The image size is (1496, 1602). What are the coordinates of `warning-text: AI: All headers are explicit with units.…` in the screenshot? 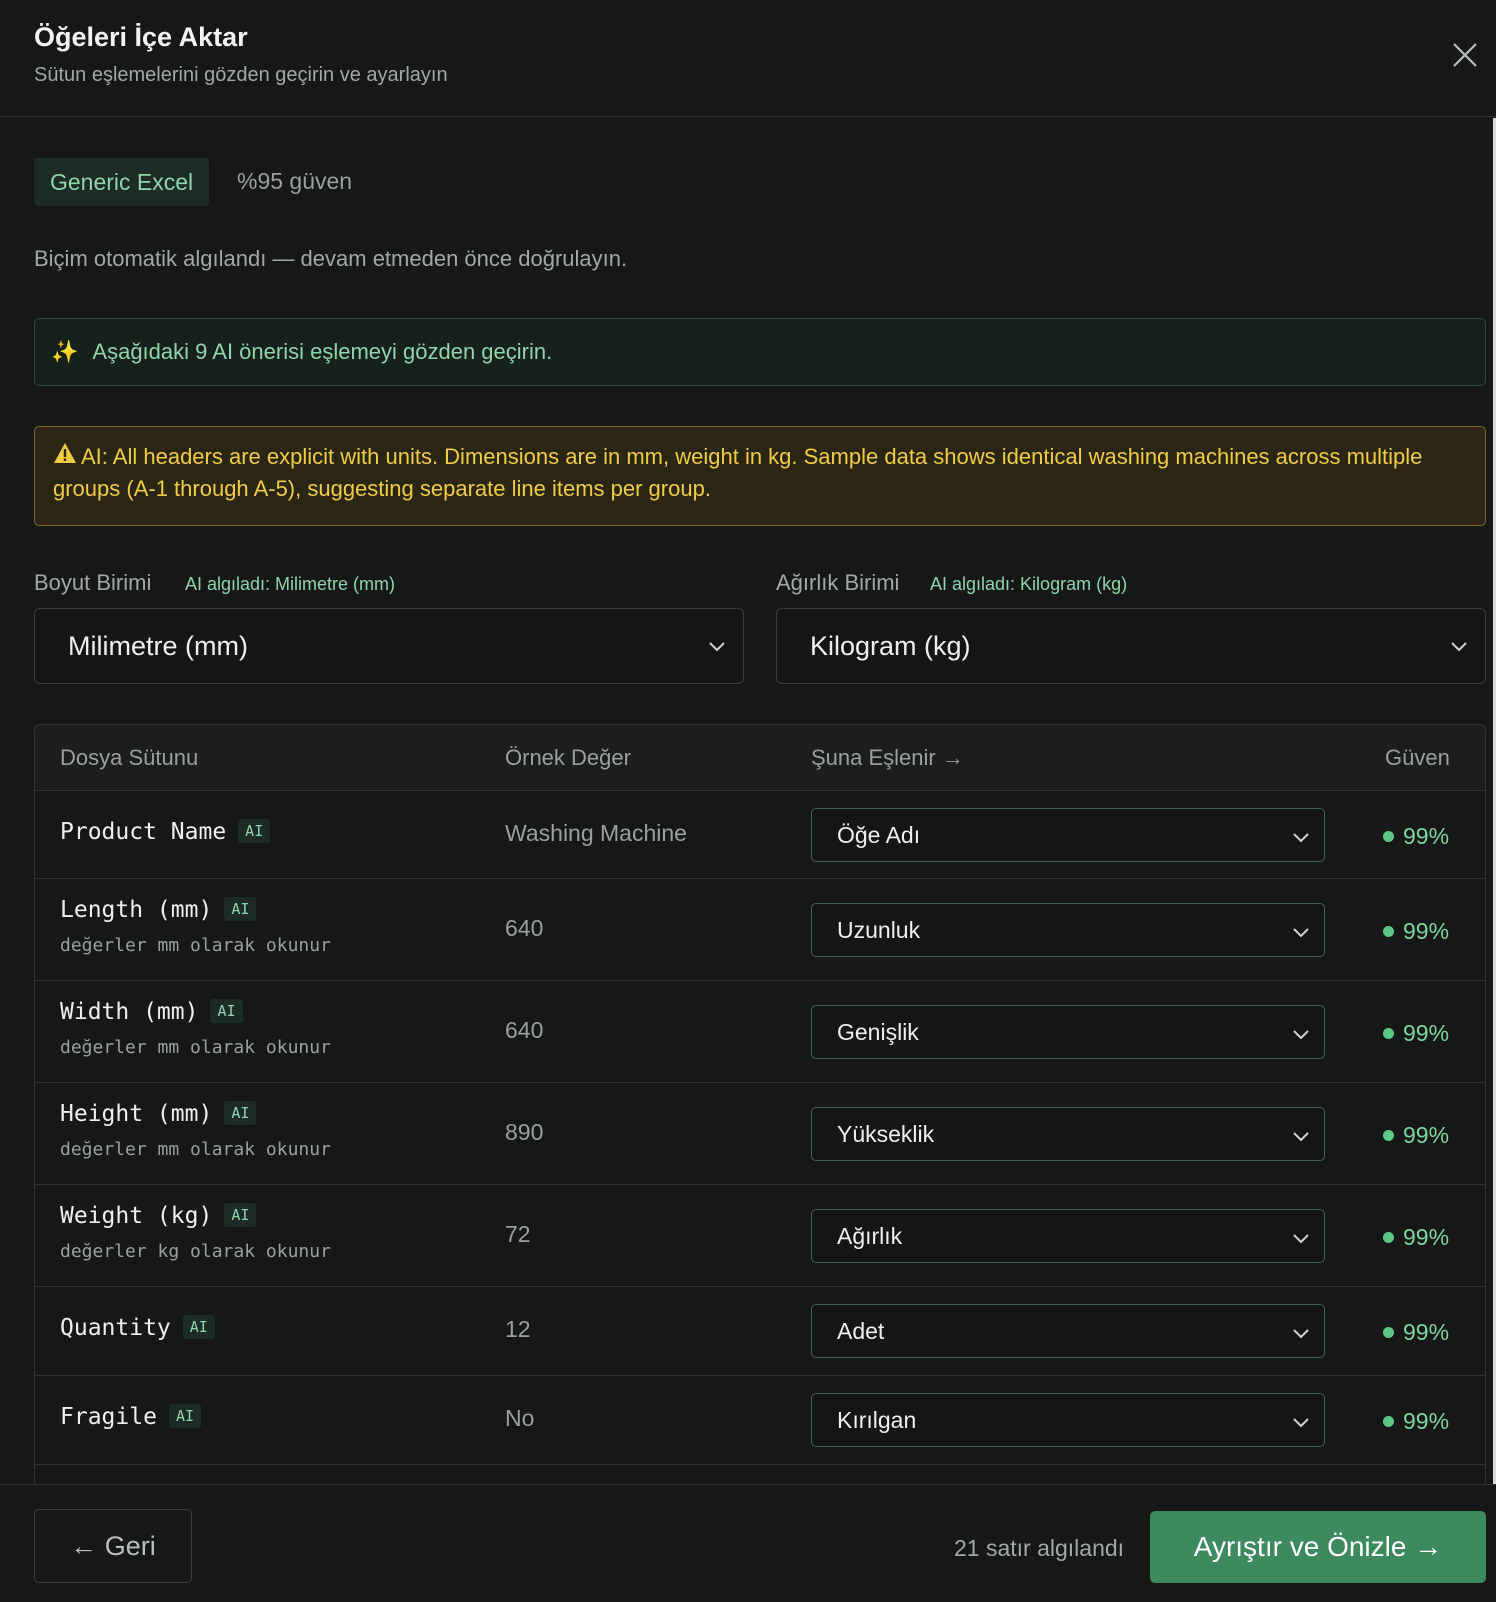 It's located at (738, 472).